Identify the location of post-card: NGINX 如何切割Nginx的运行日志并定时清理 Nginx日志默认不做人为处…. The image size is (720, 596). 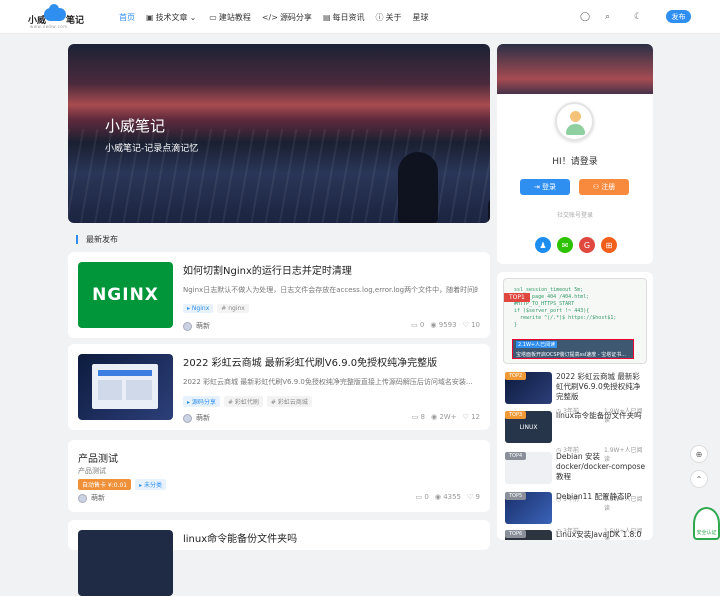
(279, 295).